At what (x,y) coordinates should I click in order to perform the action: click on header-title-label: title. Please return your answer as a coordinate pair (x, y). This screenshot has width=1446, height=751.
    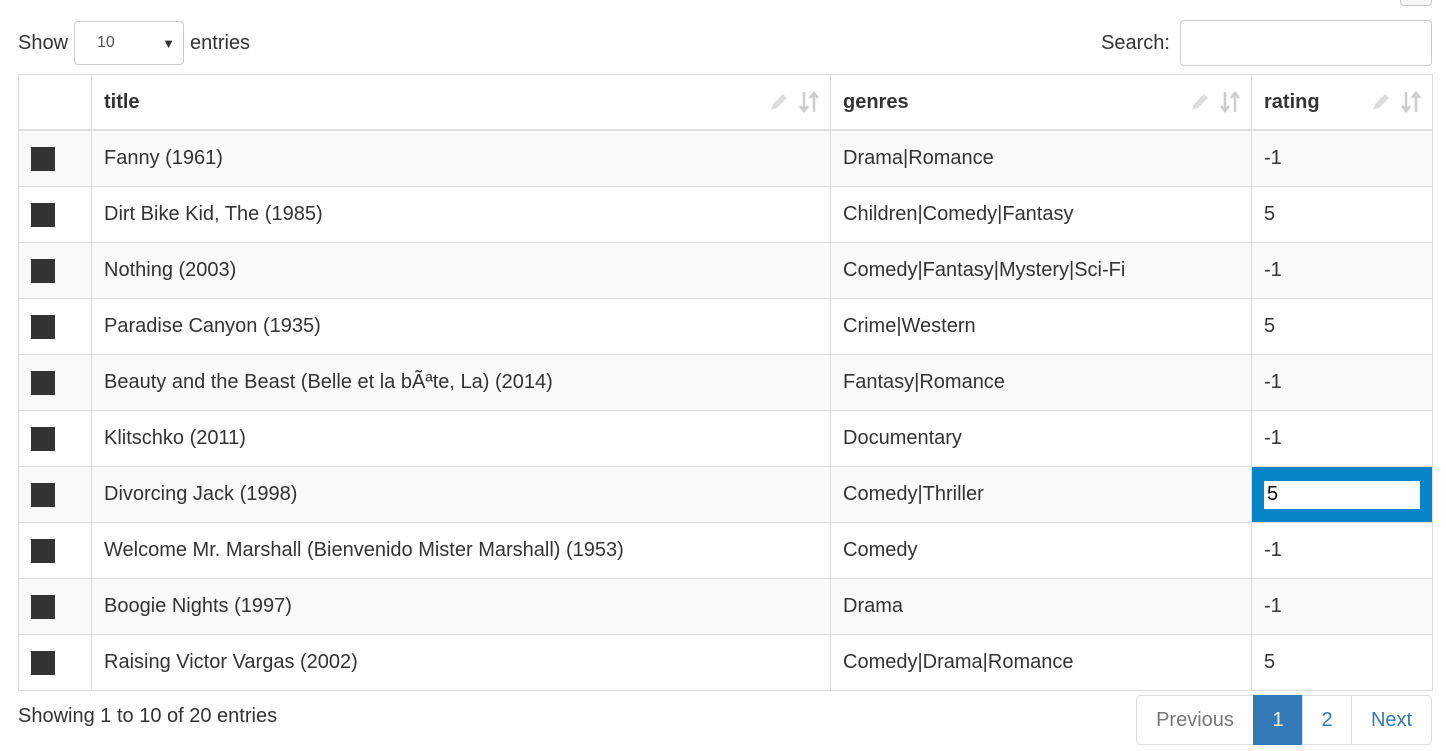
    Looking at the image, I should click on (122, 101).